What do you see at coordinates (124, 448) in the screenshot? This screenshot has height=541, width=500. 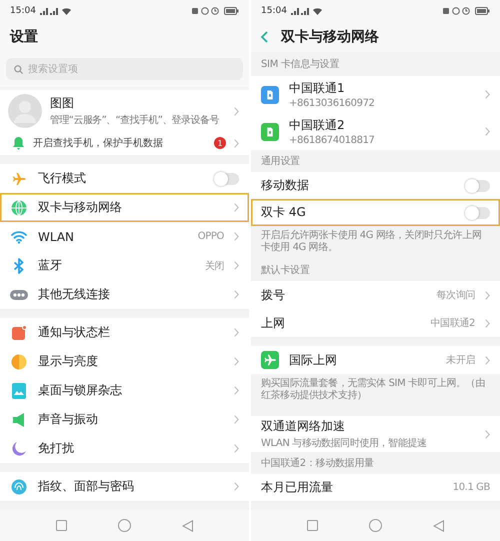 I see `settings-row: 免打扰` at bounding box center [124, 448].